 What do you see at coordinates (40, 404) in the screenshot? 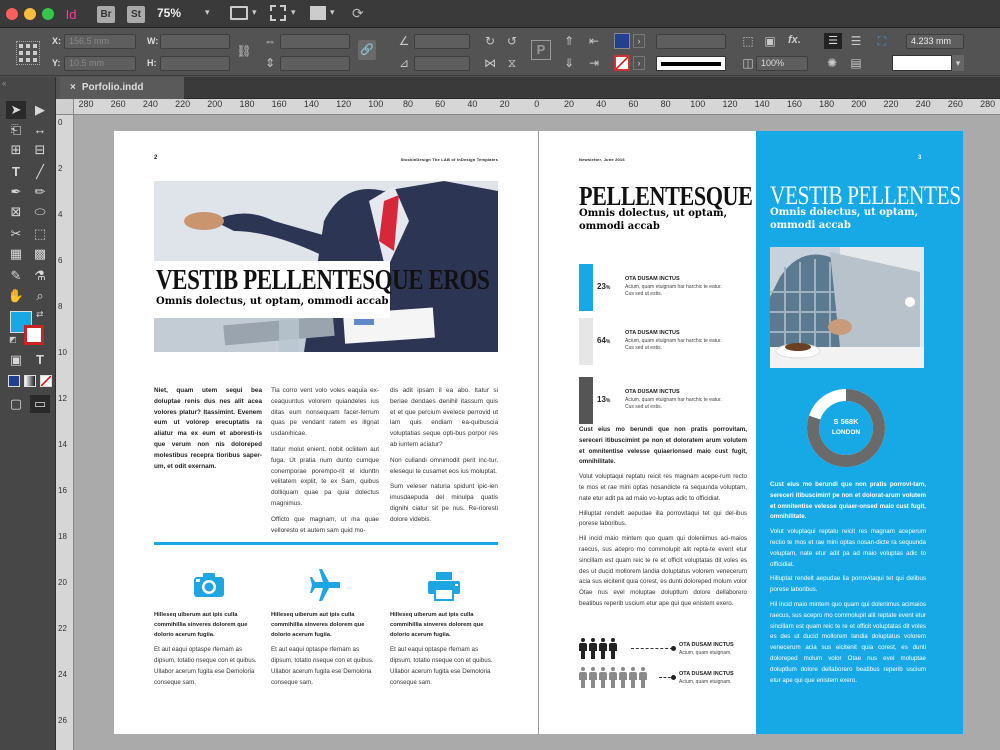
I see `preview-mode-icon: ▭` at bounding box center [40, 404].